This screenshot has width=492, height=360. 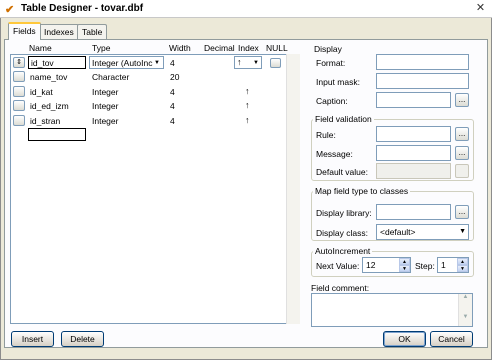 I want to click on display-class-label: Display class:, so click(x=342, y=233).